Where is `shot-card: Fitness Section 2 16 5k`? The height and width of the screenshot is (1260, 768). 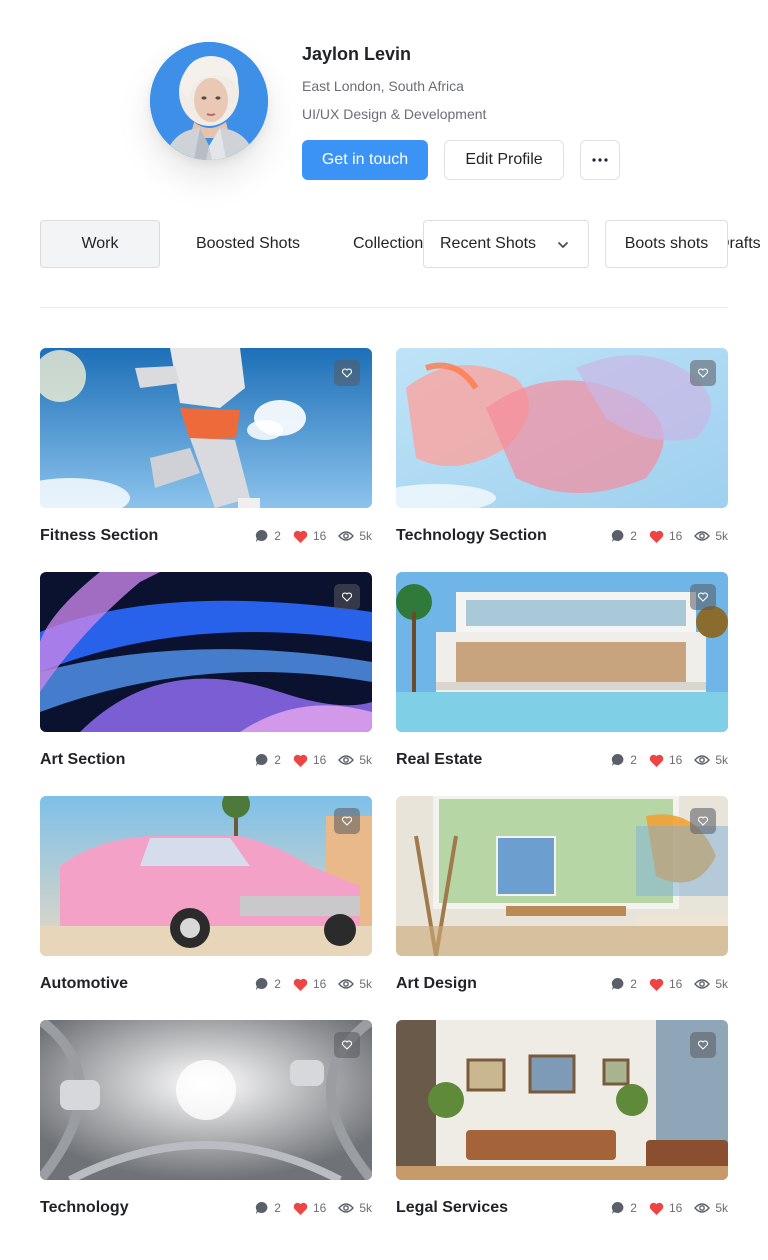
shot-card: Fitness Section 2 16 5k is located at coordinates (206, 450).